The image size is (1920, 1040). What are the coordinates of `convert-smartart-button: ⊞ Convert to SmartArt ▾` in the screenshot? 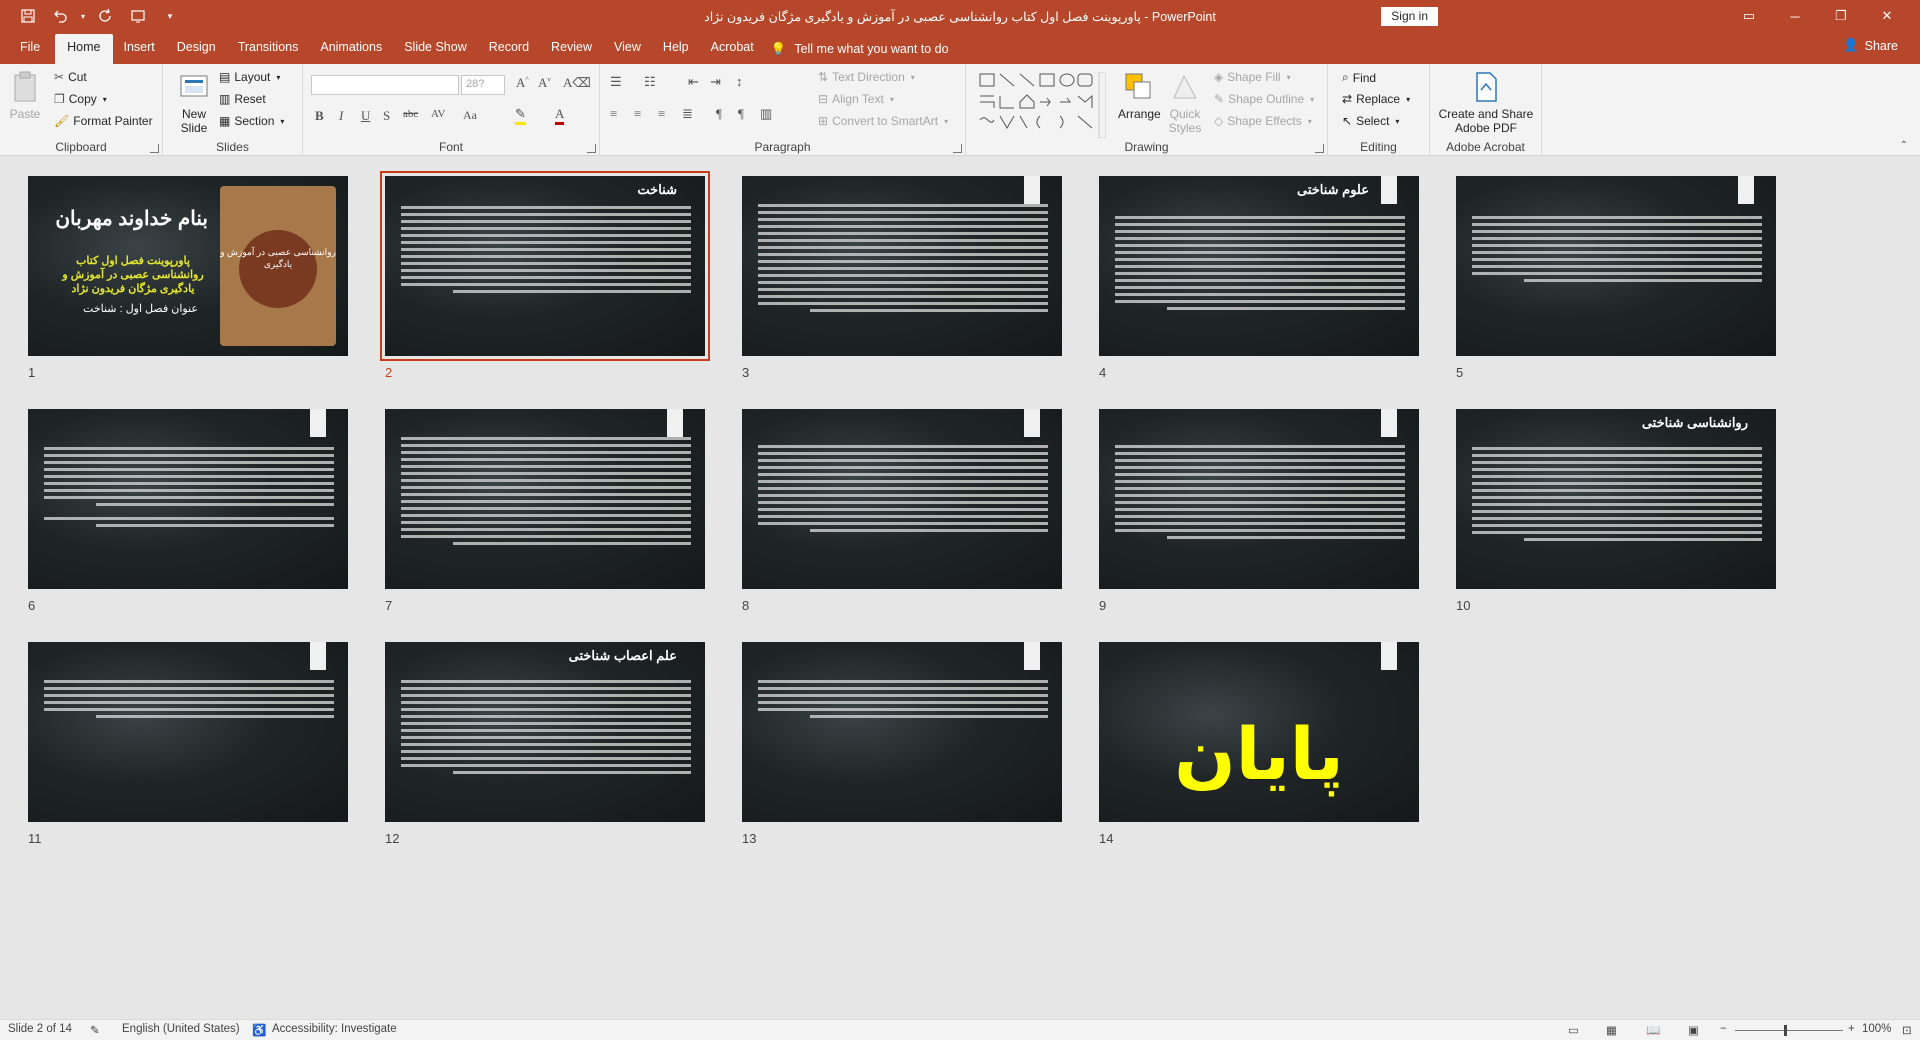 It's located at (883, 121).